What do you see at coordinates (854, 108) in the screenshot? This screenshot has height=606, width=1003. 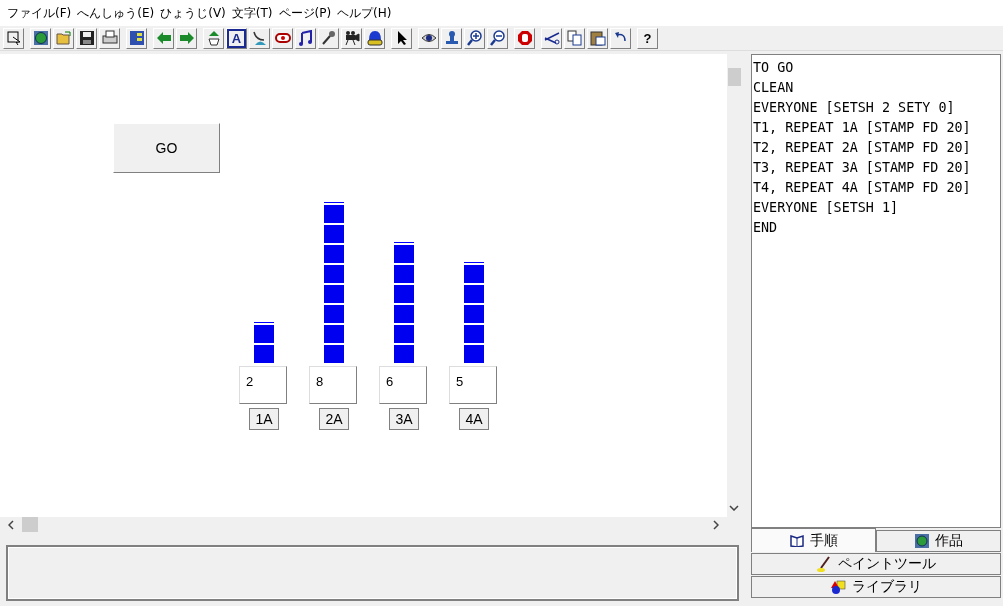 I see `code-line: EVERYONE [SETSH 2 SETY 0]` at bounding box center [854, 108].